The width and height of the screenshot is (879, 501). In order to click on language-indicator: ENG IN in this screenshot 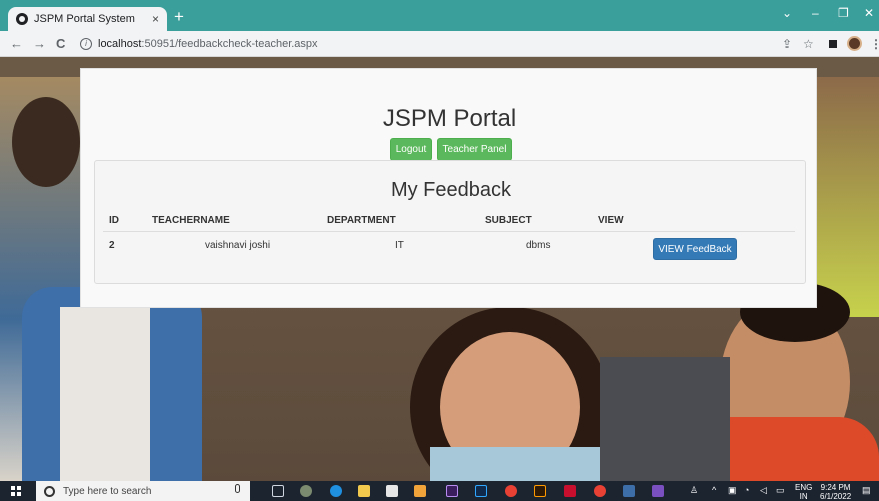, I will do `click(803, 492)`.